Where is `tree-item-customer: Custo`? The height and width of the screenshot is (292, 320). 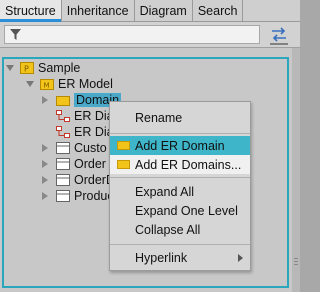 tree-item-customer: Custo is located at coordinates (74, 148).